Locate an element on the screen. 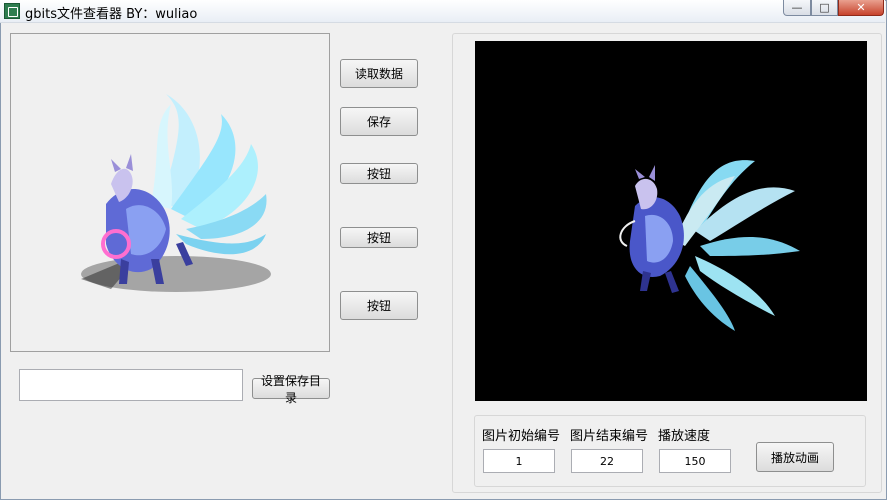  play-animation-button: 播放动画 is located at coordinates (795, 457).